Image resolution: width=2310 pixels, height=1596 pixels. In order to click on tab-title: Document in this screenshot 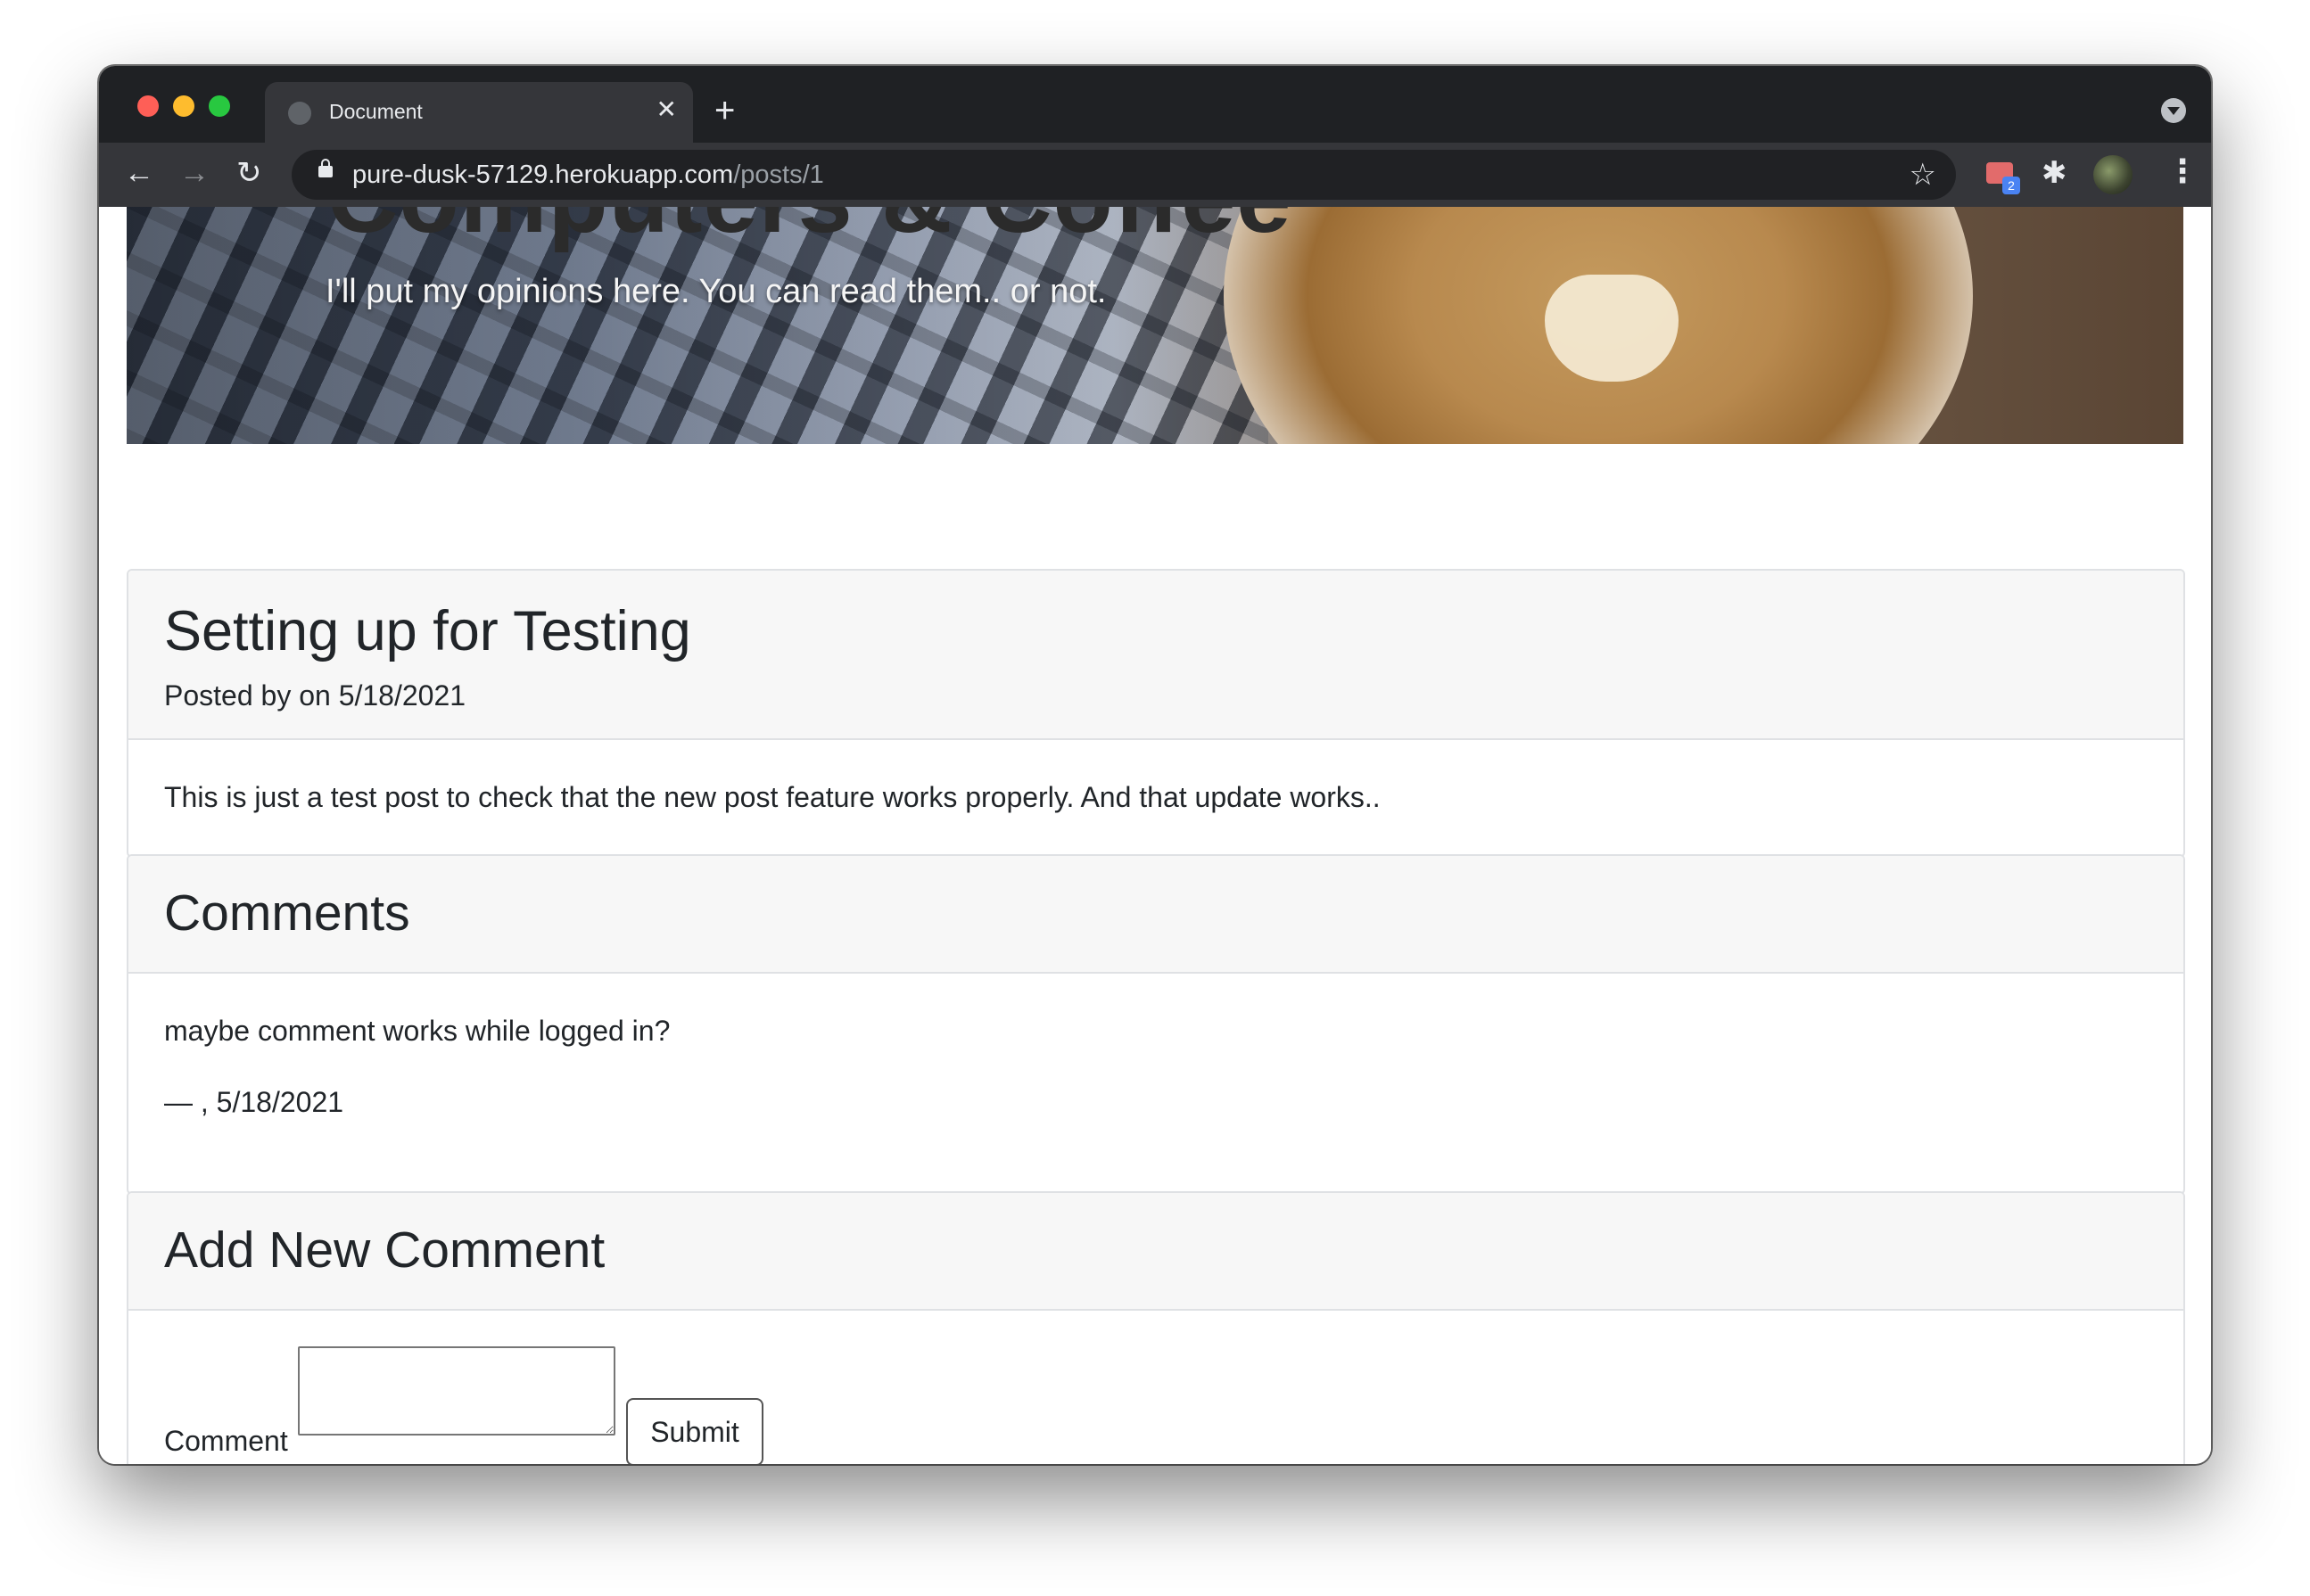, I will do `click(376, 111)`.